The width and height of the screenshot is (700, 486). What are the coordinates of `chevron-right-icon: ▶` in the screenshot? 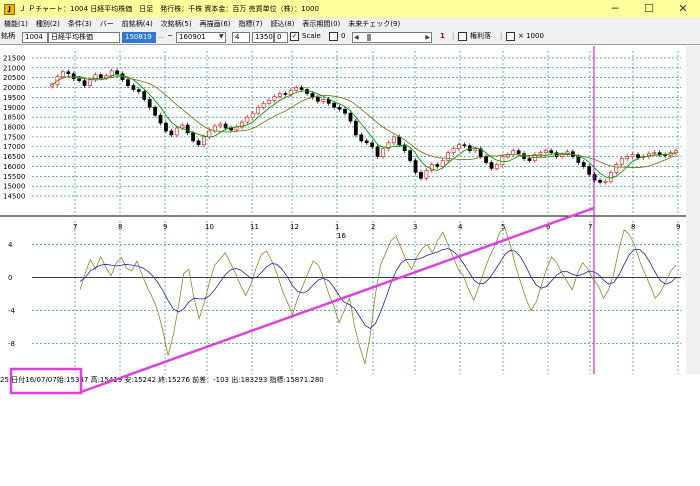 It's located at (427, 37).